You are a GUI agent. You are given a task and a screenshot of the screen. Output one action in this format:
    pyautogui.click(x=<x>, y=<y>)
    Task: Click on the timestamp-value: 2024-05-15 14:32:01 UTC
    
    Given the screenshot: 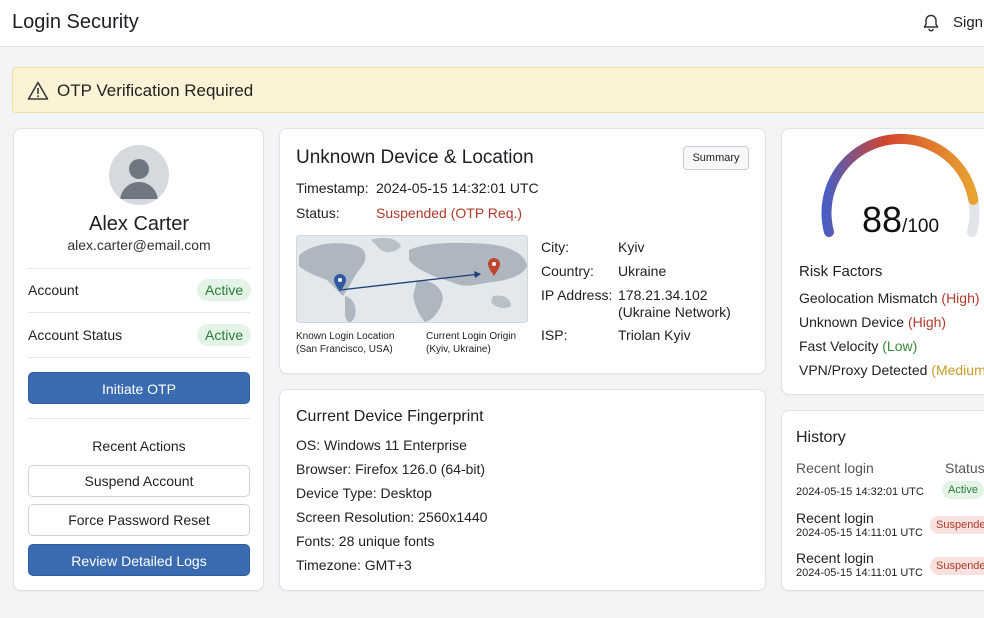 What is the action you would take?
    pyautogui.click(x=457, y=188)
    